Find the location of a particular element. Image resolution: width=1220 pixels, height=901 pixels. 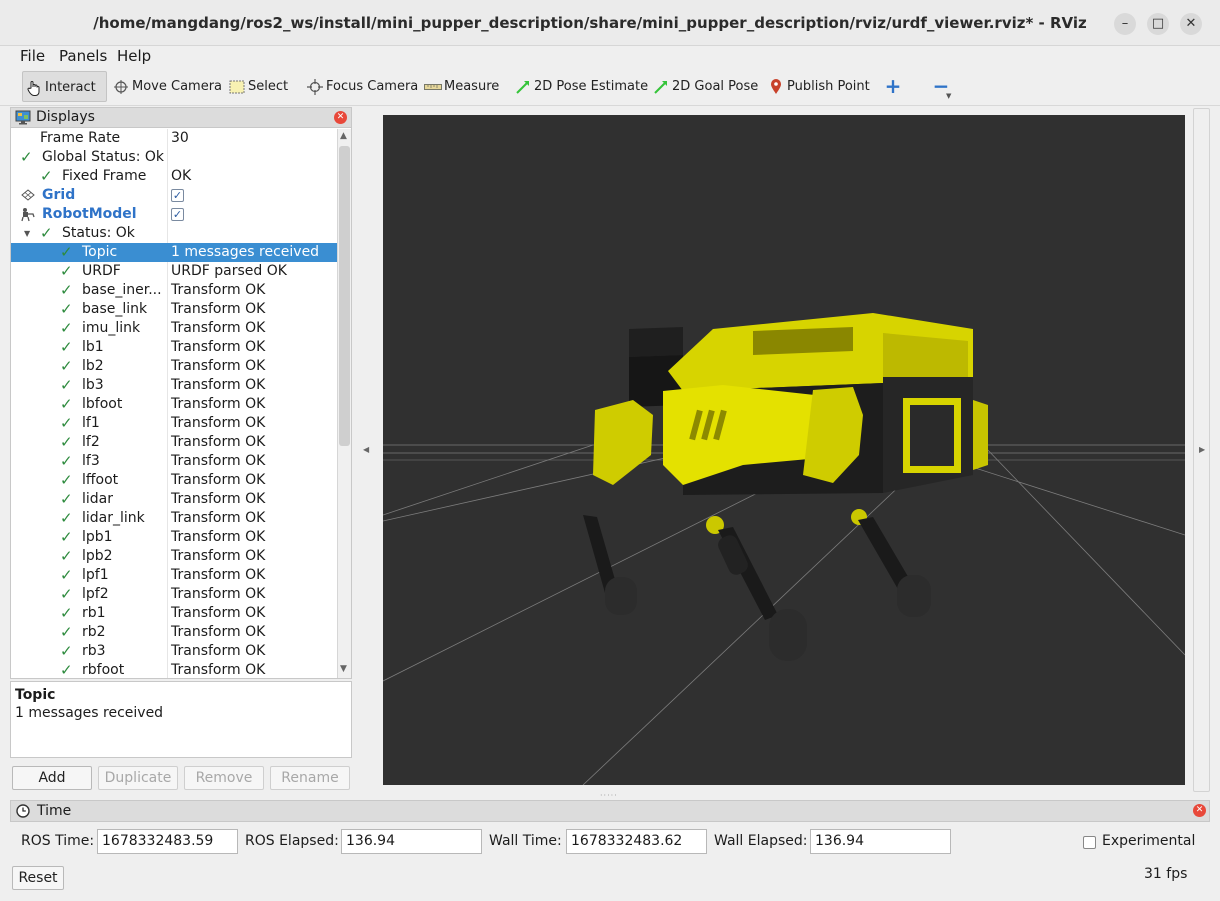

publish-point-tool: Publish Point is located at coordinates (817, 86).